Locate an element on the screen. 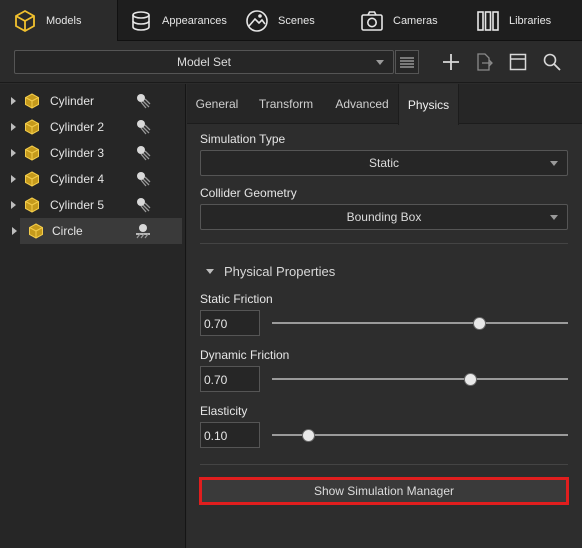 The width and height of the screenshot is (582, 548). window-icon is located at coordinates (518, 62).